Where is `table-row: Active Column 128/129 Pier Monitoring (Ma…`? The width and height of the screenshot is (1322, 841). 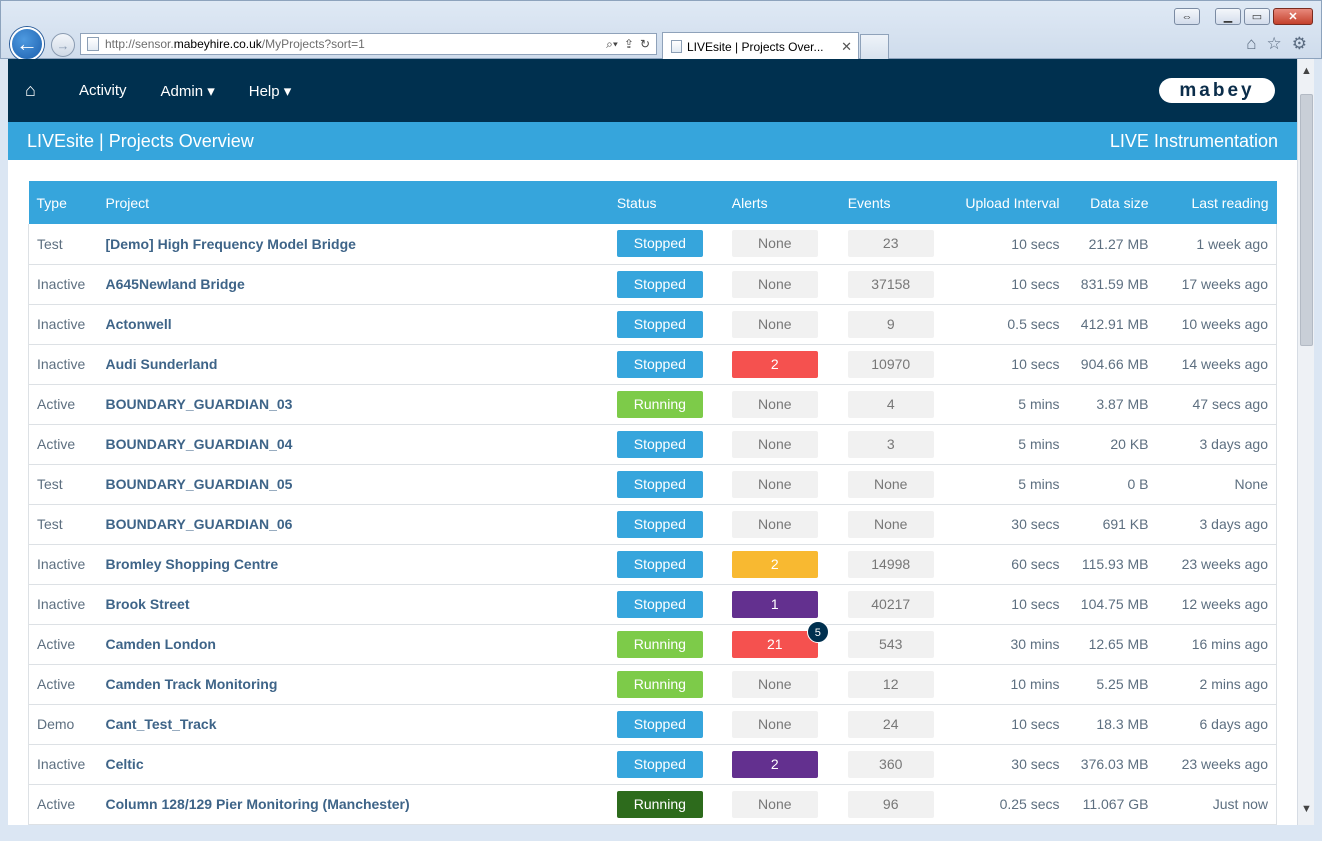 table-row: Active Column 128/129 Pier Monitoring (Ma… is located at coordinates (652, 804).